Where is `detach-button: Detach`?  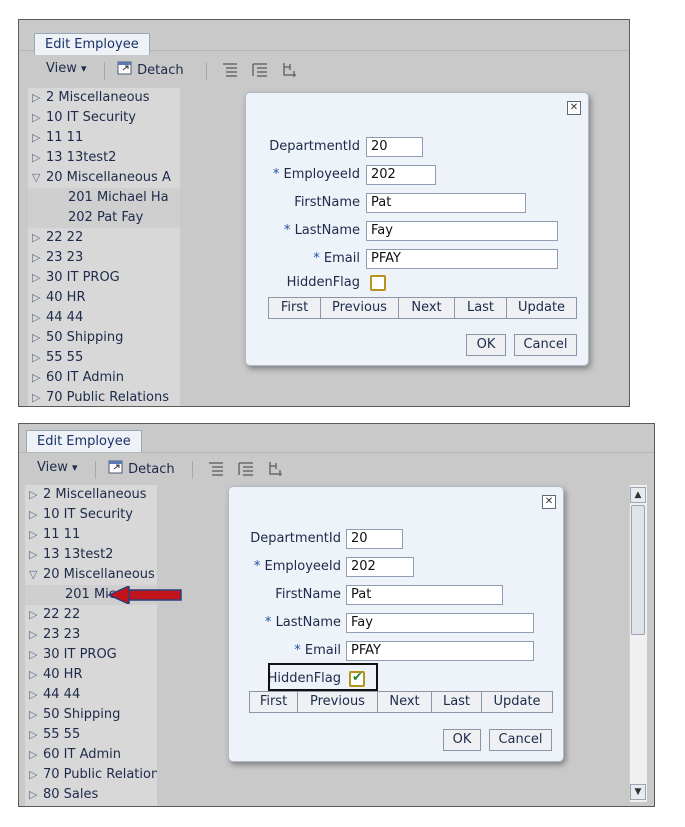
detach-button: Detach is located at coordinates (150, 70).